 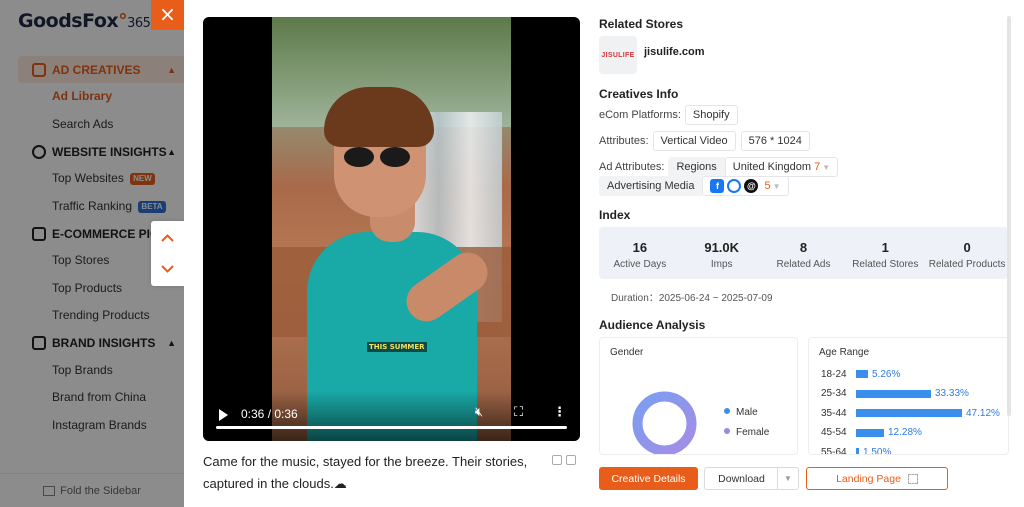 What do you see at coordinates (627, 352) in the screenshot?
I see `gender-title: Gender` at bounding box center [627, 352].